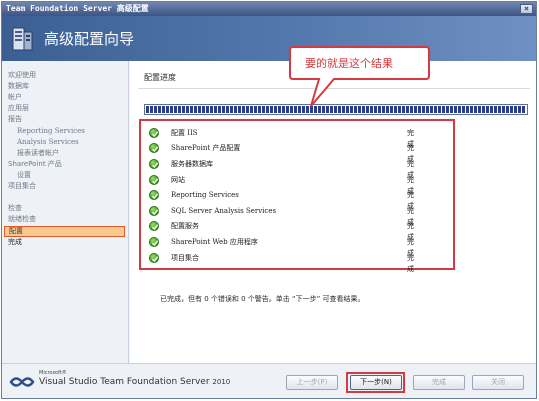 This screenshot has width=539, height=401. What do you see at coordinates (359, 76) in the screenshot?
I see `annotation-callout: 要的就是这个结果` at bounding box center [359, 76].